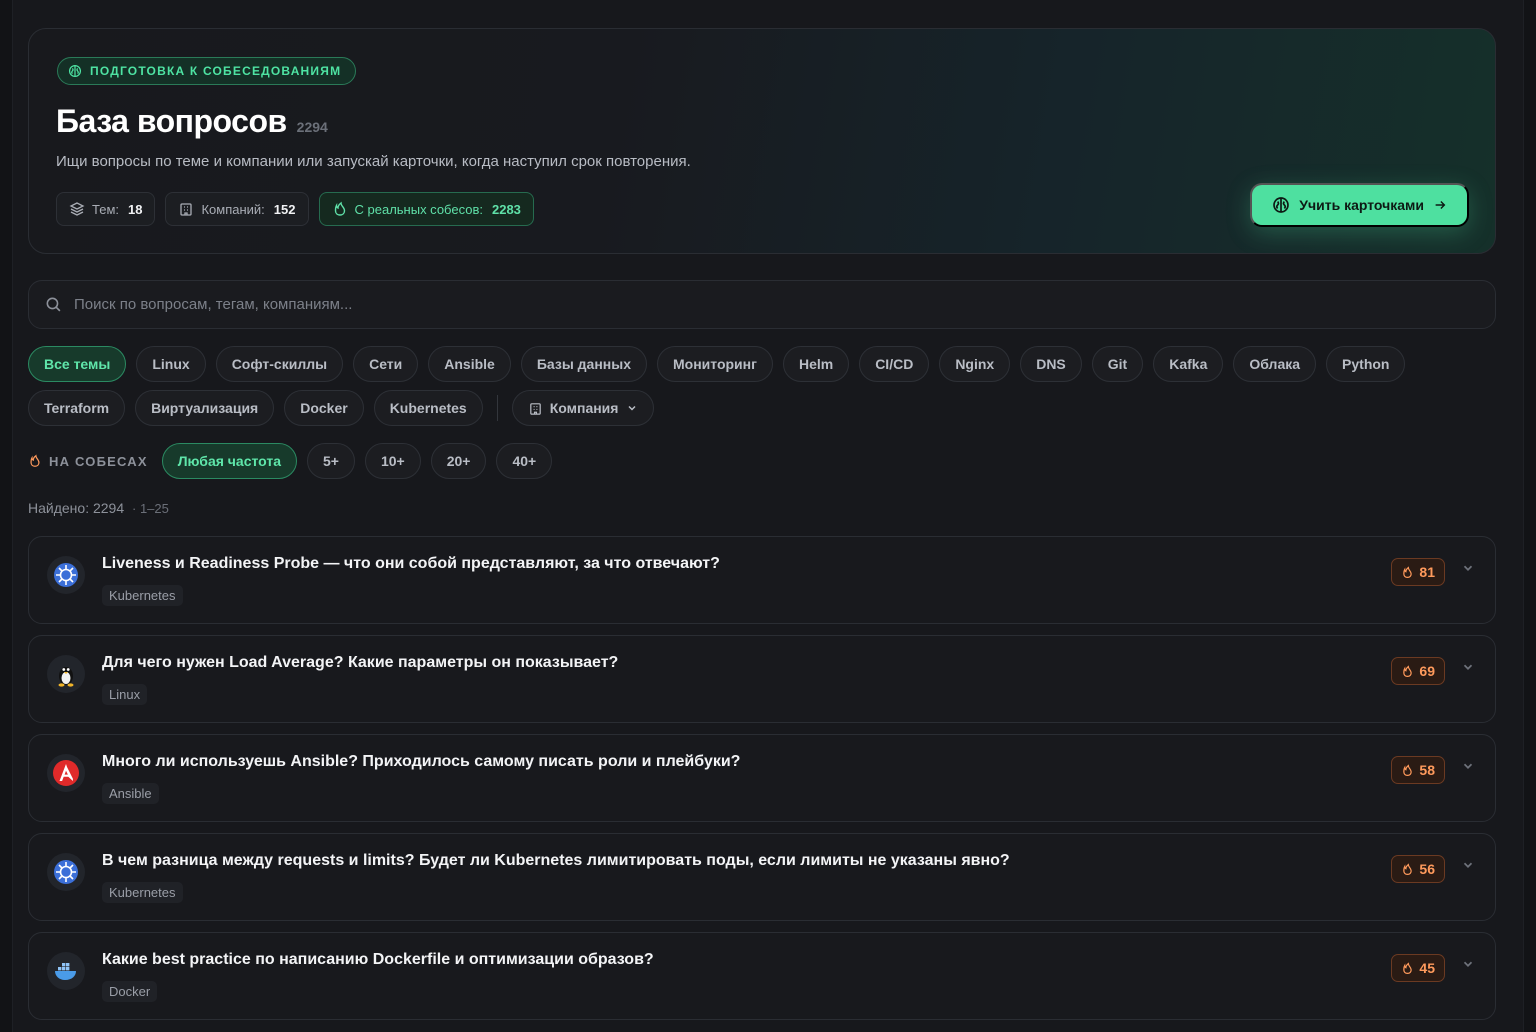  What do you see at coordinates (469, 364) in the screenshot?
I see `topic-chip-ansible: Ansible` at bounding box center [469, 364].